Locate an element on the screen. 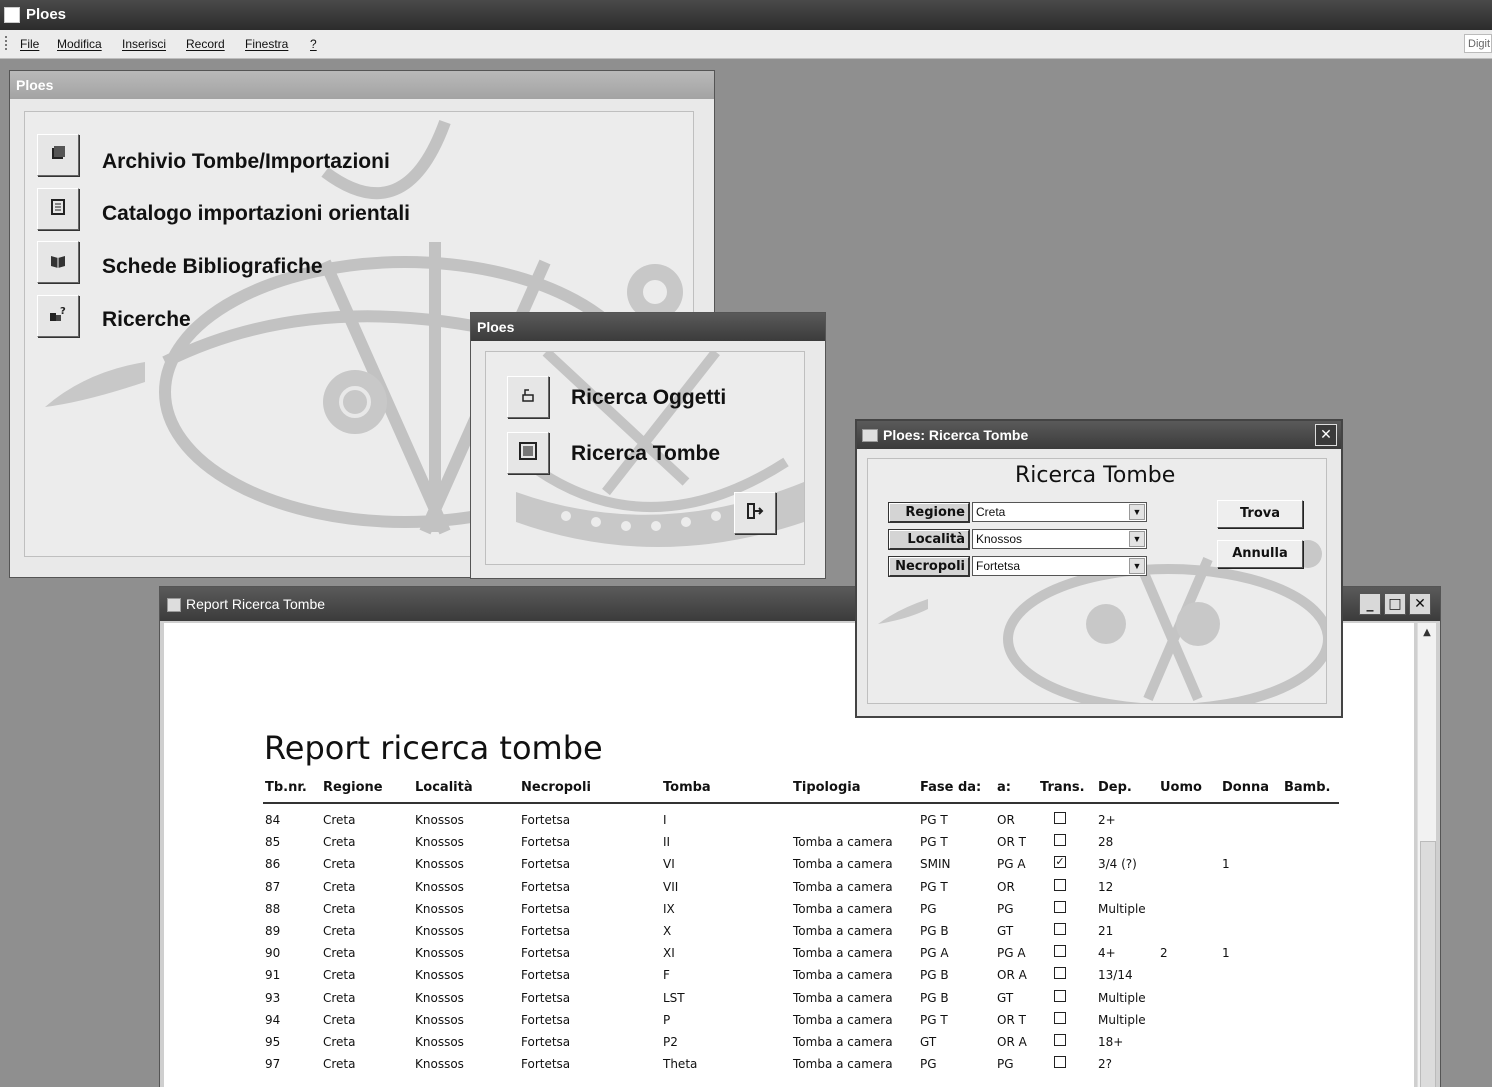 The height and width of the screenshot is (1087, 1492). maximize-button: □ is located at coordinates (1395, 604).